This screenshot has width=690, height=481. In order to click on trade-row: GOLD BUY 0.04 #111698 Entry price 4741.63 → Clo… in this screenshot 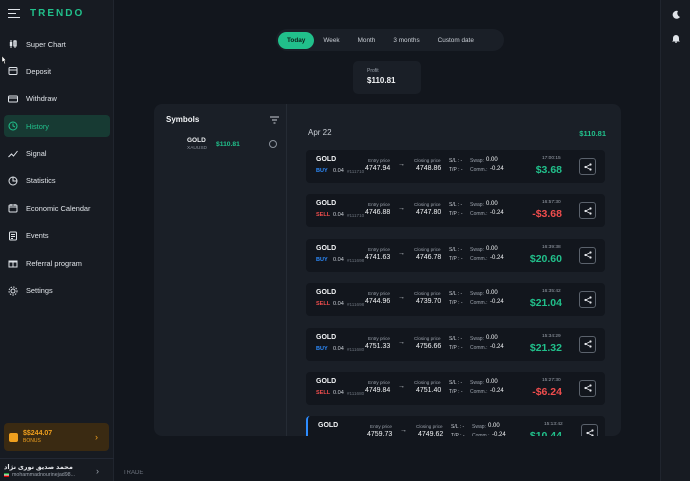, I will do `click(455, 255)`.